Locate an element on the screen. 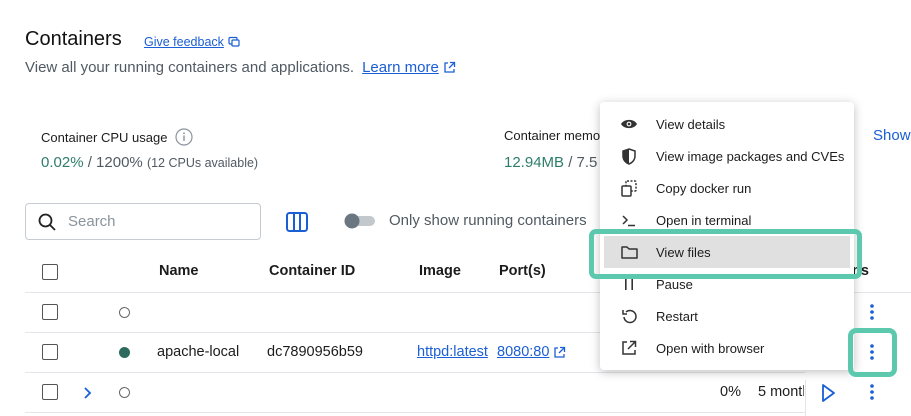  shield-icon is located at coordinates (629, 156).